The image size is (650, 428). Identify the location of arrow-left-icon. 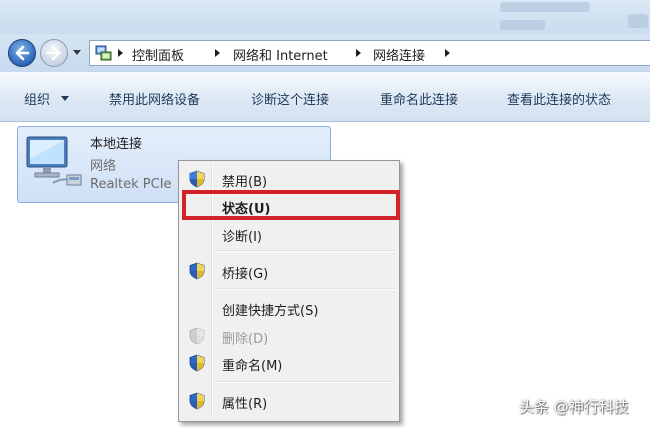
(22, 53).